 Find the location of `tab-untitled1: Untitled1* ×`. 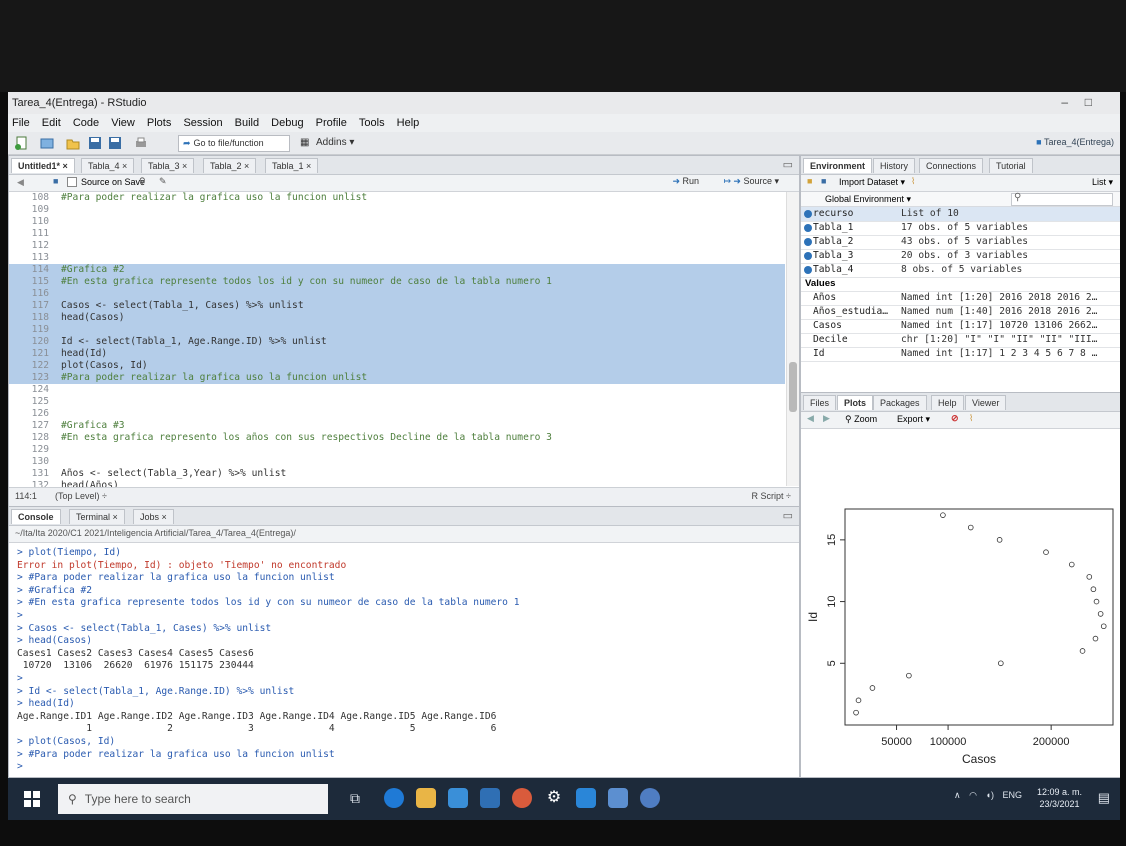

tab-untitled1: Untitled1* × is located at coordinates (43, 165).